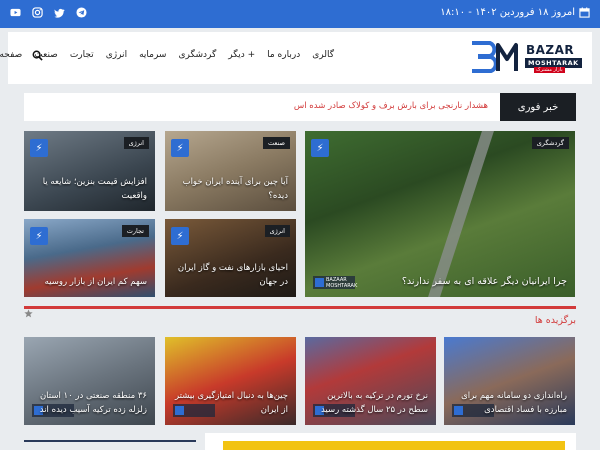  I want to click on logo-text-bazar: BAZAR, so click(550, 50).